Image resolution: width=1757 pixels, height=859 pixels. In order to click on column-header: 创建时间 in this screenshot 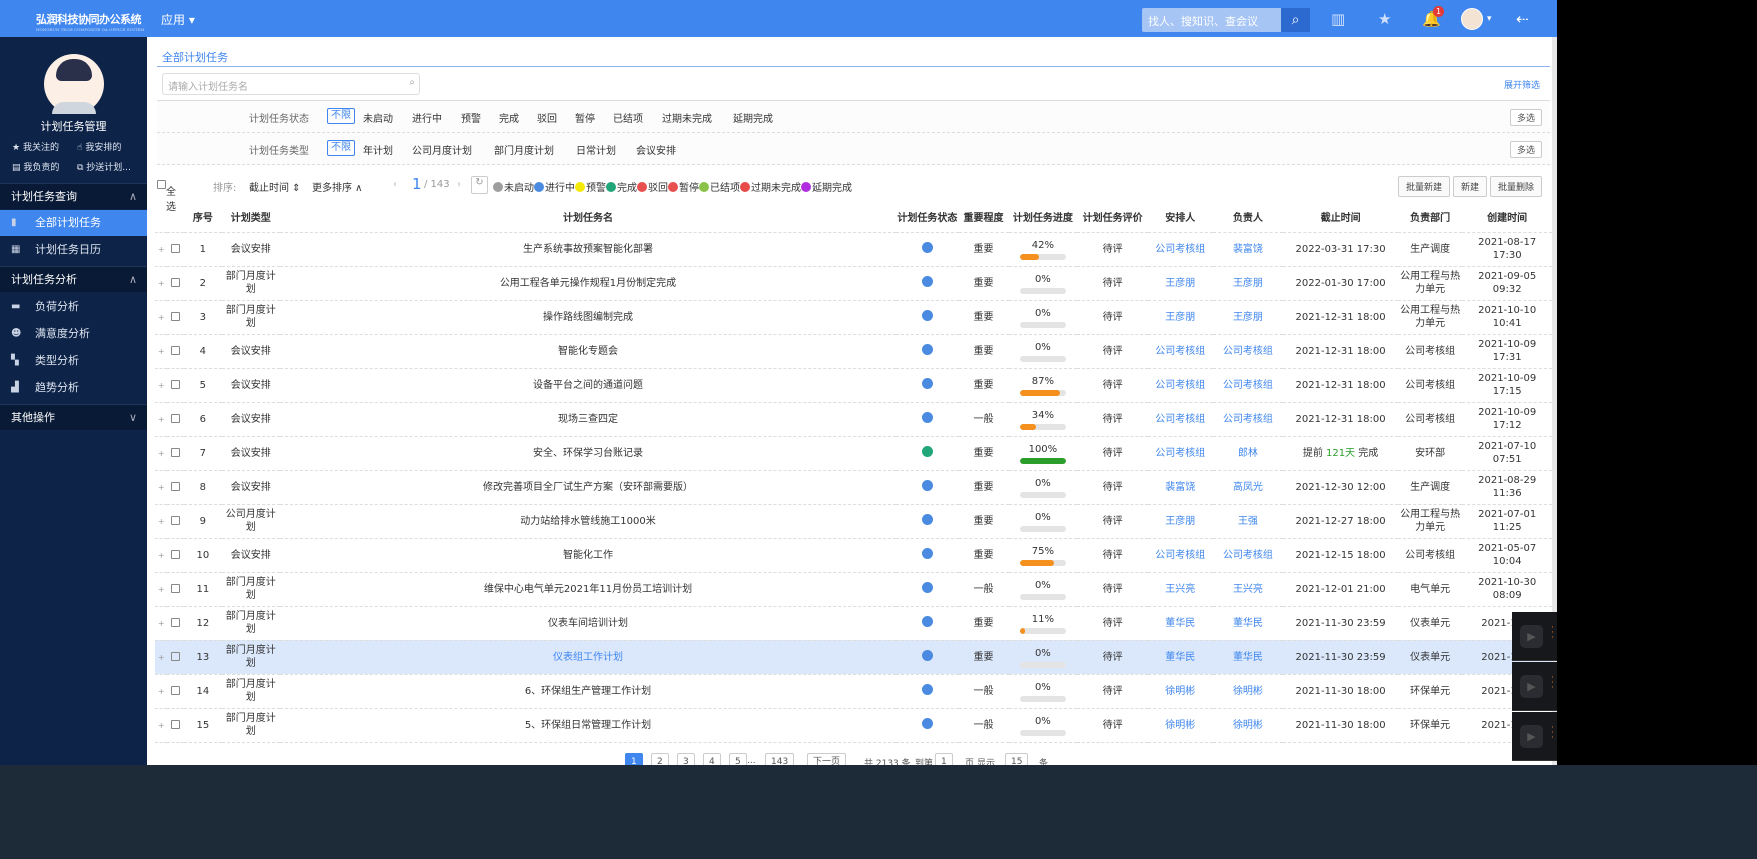, I will do `click(1507, 217)`.